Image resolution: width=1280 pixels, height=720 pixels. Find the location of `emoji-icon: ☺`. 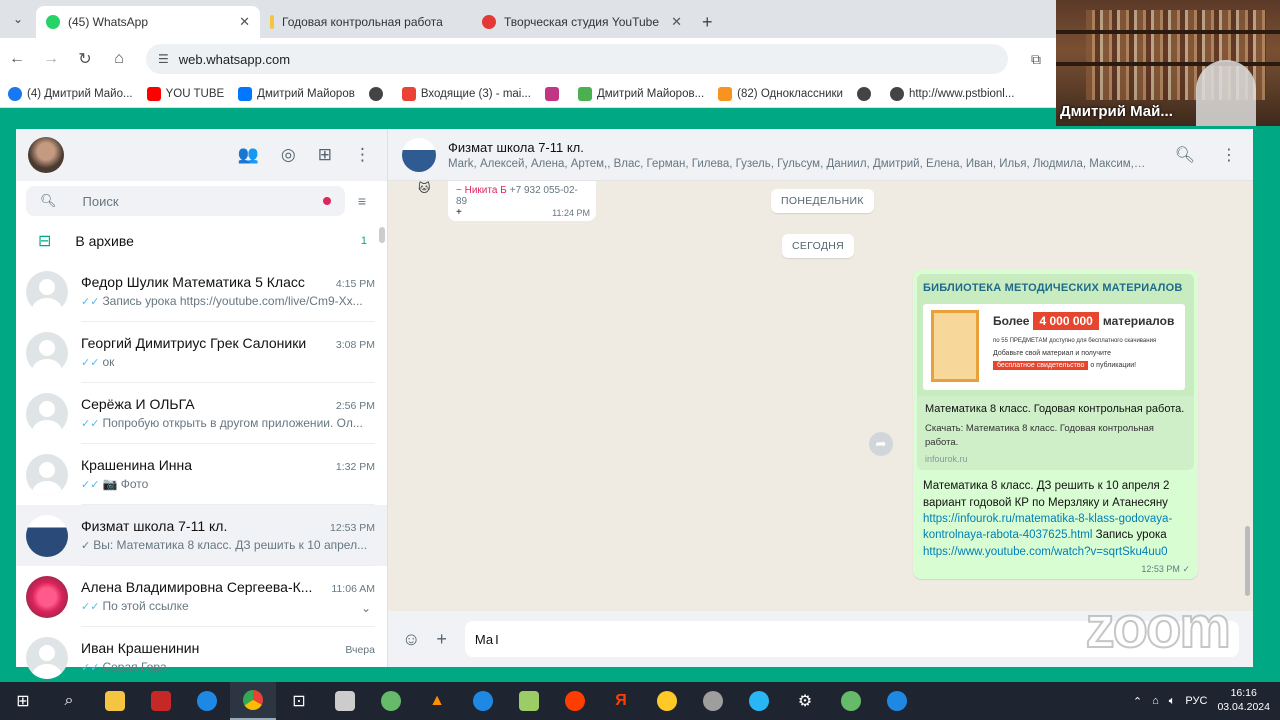

emoji-icon: ☺ is located at coordinates (411, 639).